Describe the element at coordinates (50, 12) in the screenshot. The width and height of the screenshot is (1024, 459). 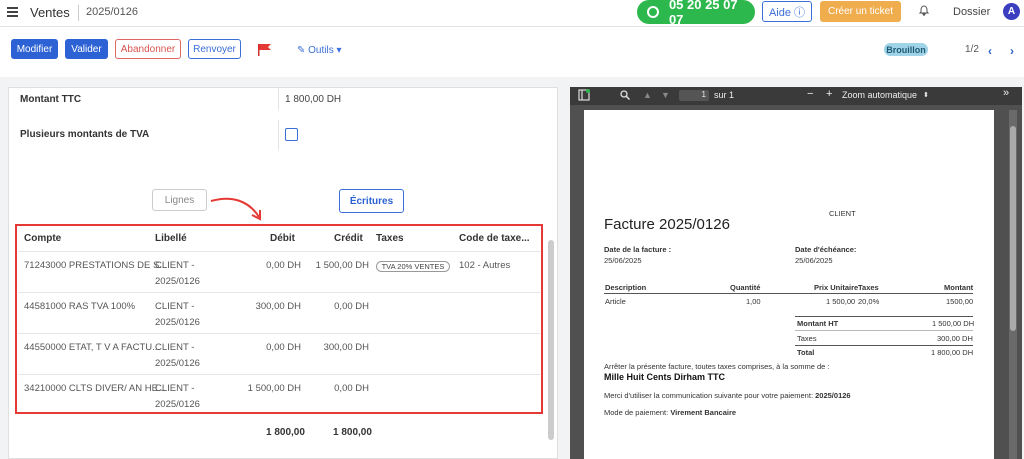
I see `app-title: Ventes` at that location.